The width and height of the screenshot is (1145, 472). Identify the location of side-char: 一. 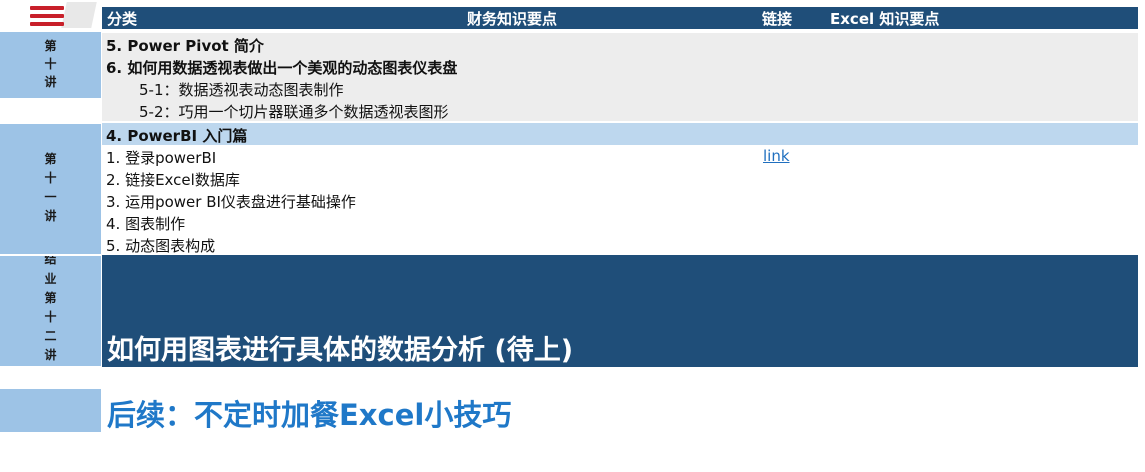
(50, 197).